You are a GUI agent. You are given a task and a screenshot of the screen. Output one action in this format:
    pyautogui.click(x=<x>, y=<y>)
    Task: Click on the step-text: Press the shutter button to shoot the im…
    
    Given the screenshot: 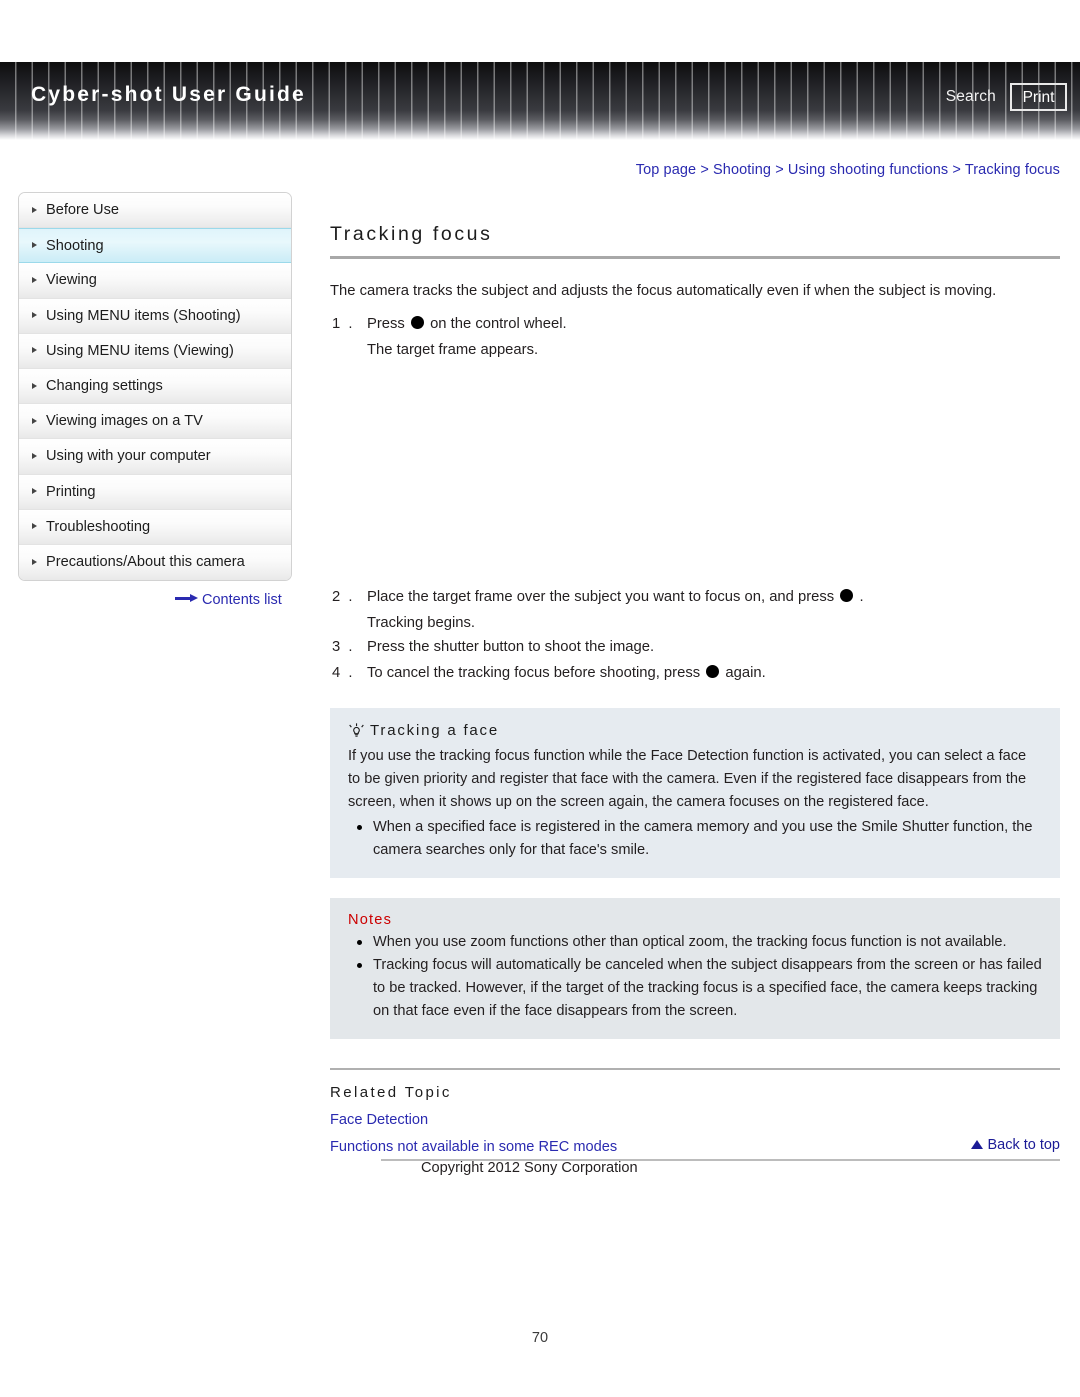 What is the action you would take?
    pyautogui.click(x=511, y=646)
    